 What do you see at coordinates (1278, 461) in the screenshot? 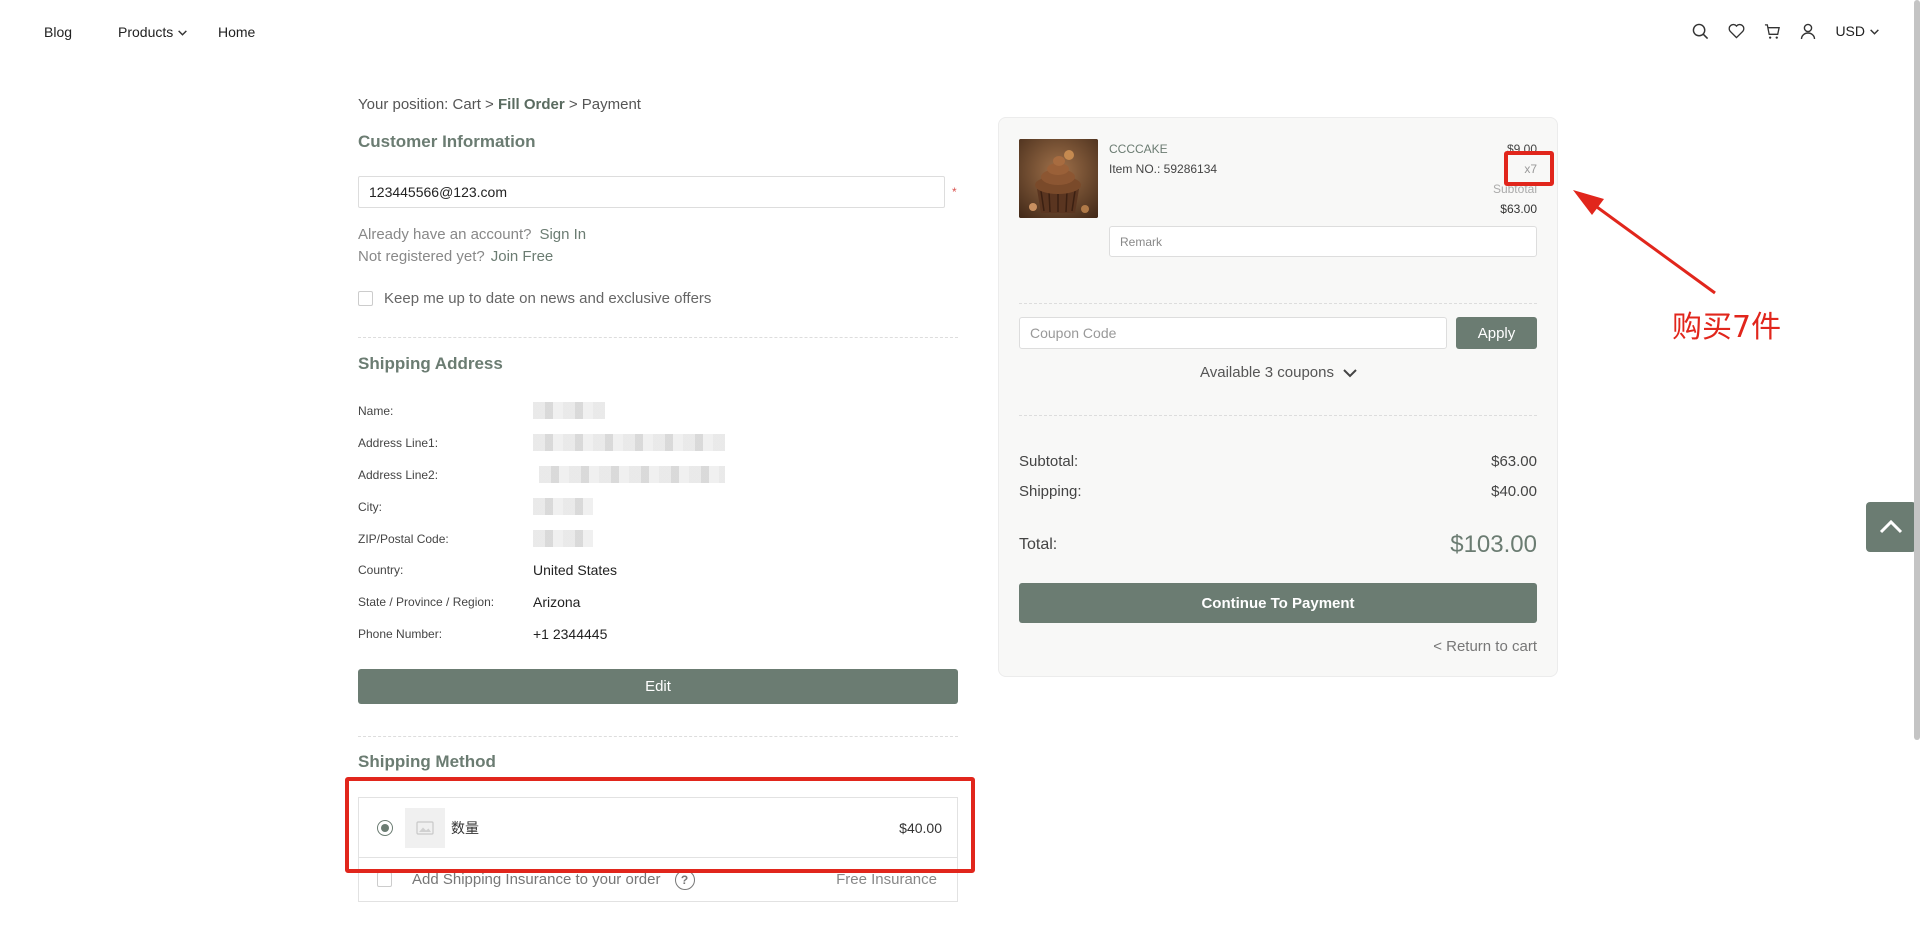
I see `summary-subtotal-row: Subtotal: $63.00` at bounding box center [1278, 461].